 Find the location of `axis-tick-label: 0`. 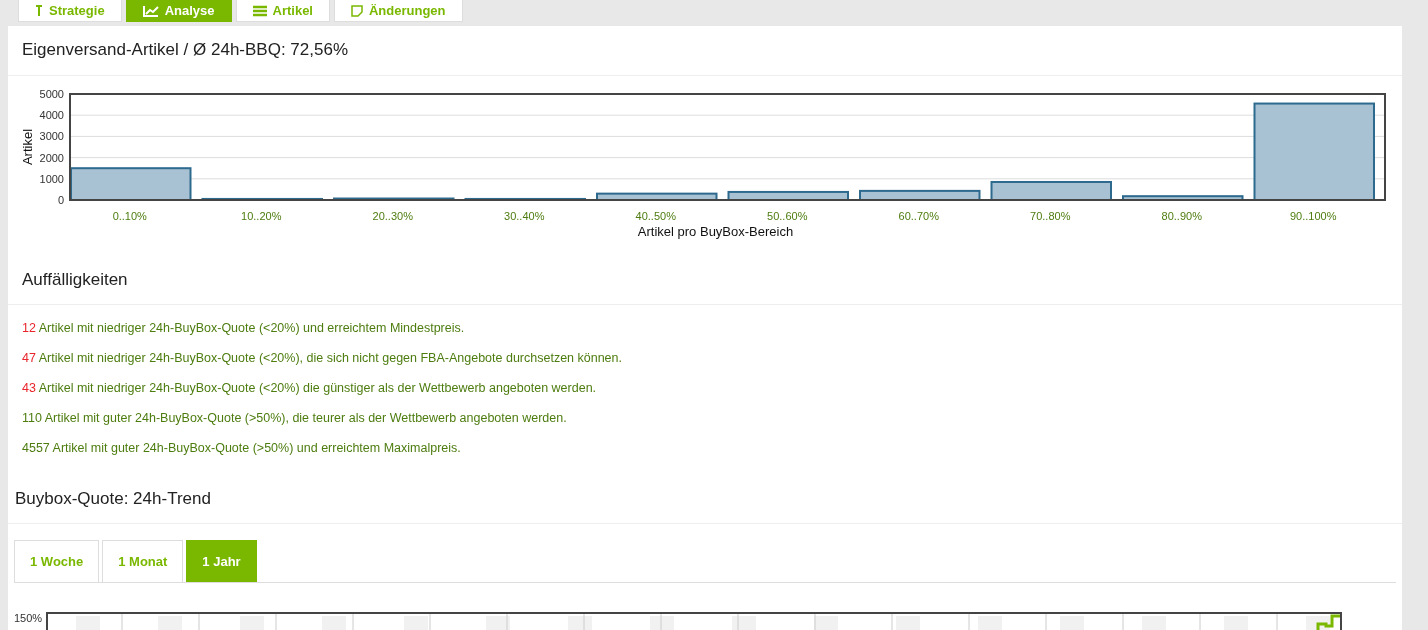

axis-tick-label: 0 is located at coordinates (60, 200).